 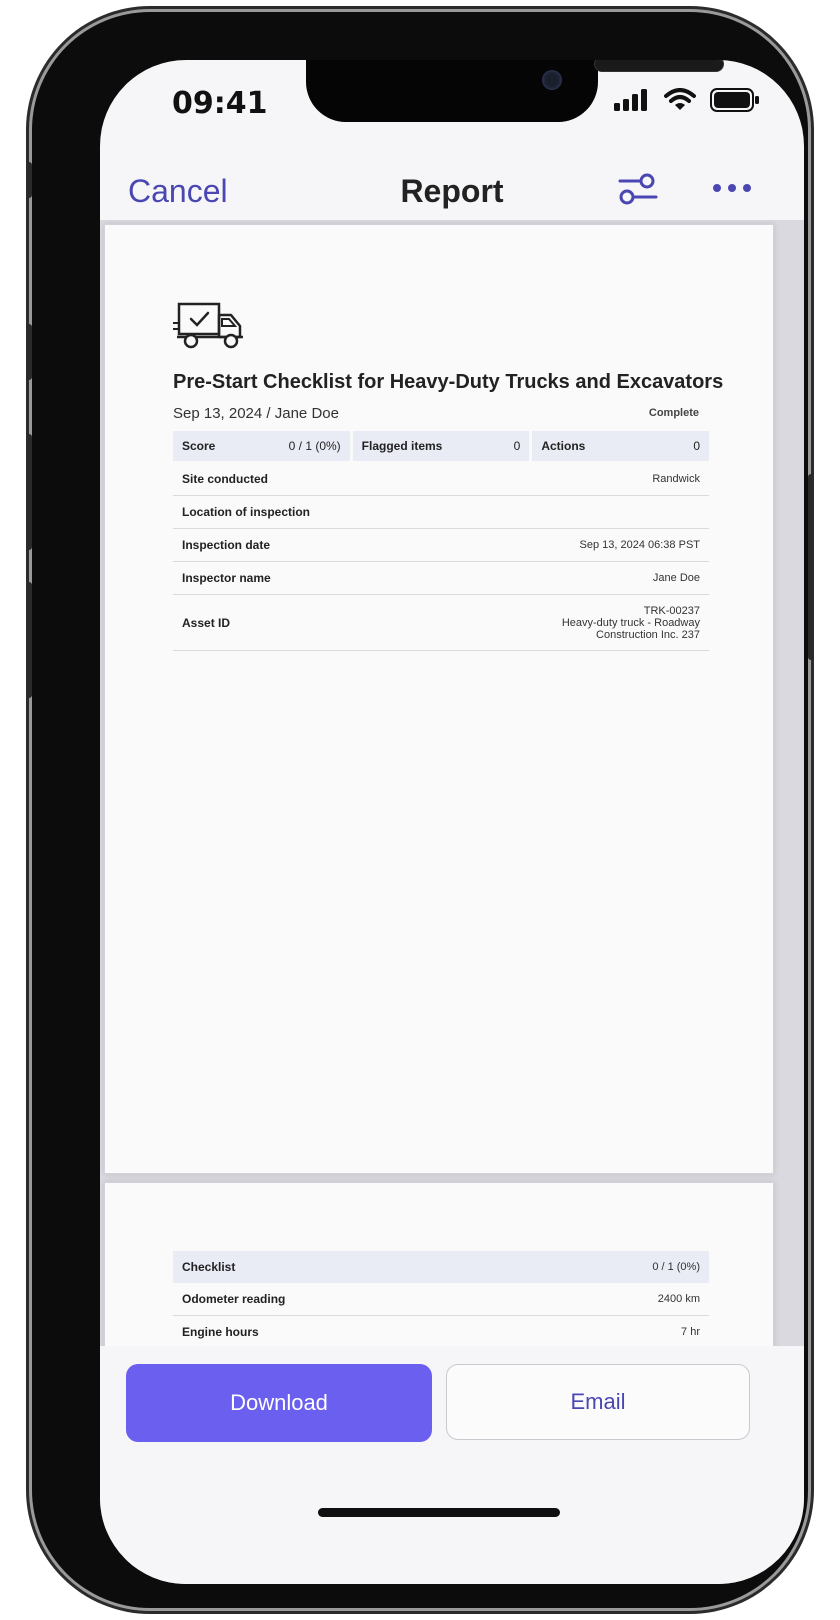 I want to click on report-subtitle: Sep 13, 2024 / Jane Doe, so click(x=256, y=413).